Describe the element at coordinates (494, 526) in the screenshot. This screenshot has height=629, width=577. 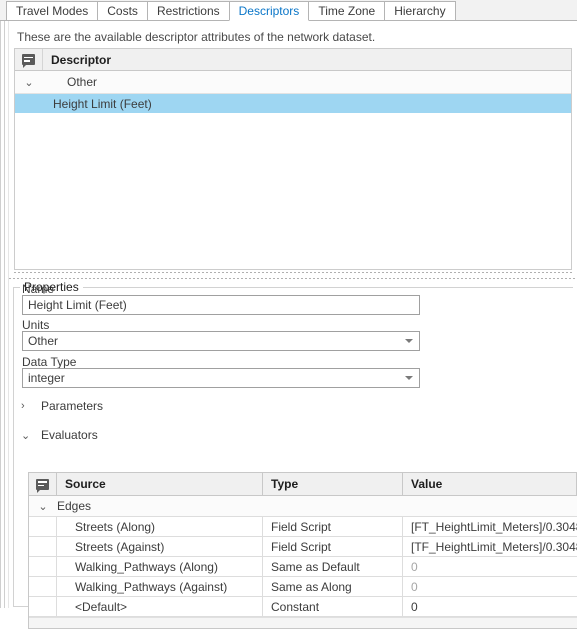
I see `cell-value: [FT_HeightLimit_Meters]/0.3048` at that location.